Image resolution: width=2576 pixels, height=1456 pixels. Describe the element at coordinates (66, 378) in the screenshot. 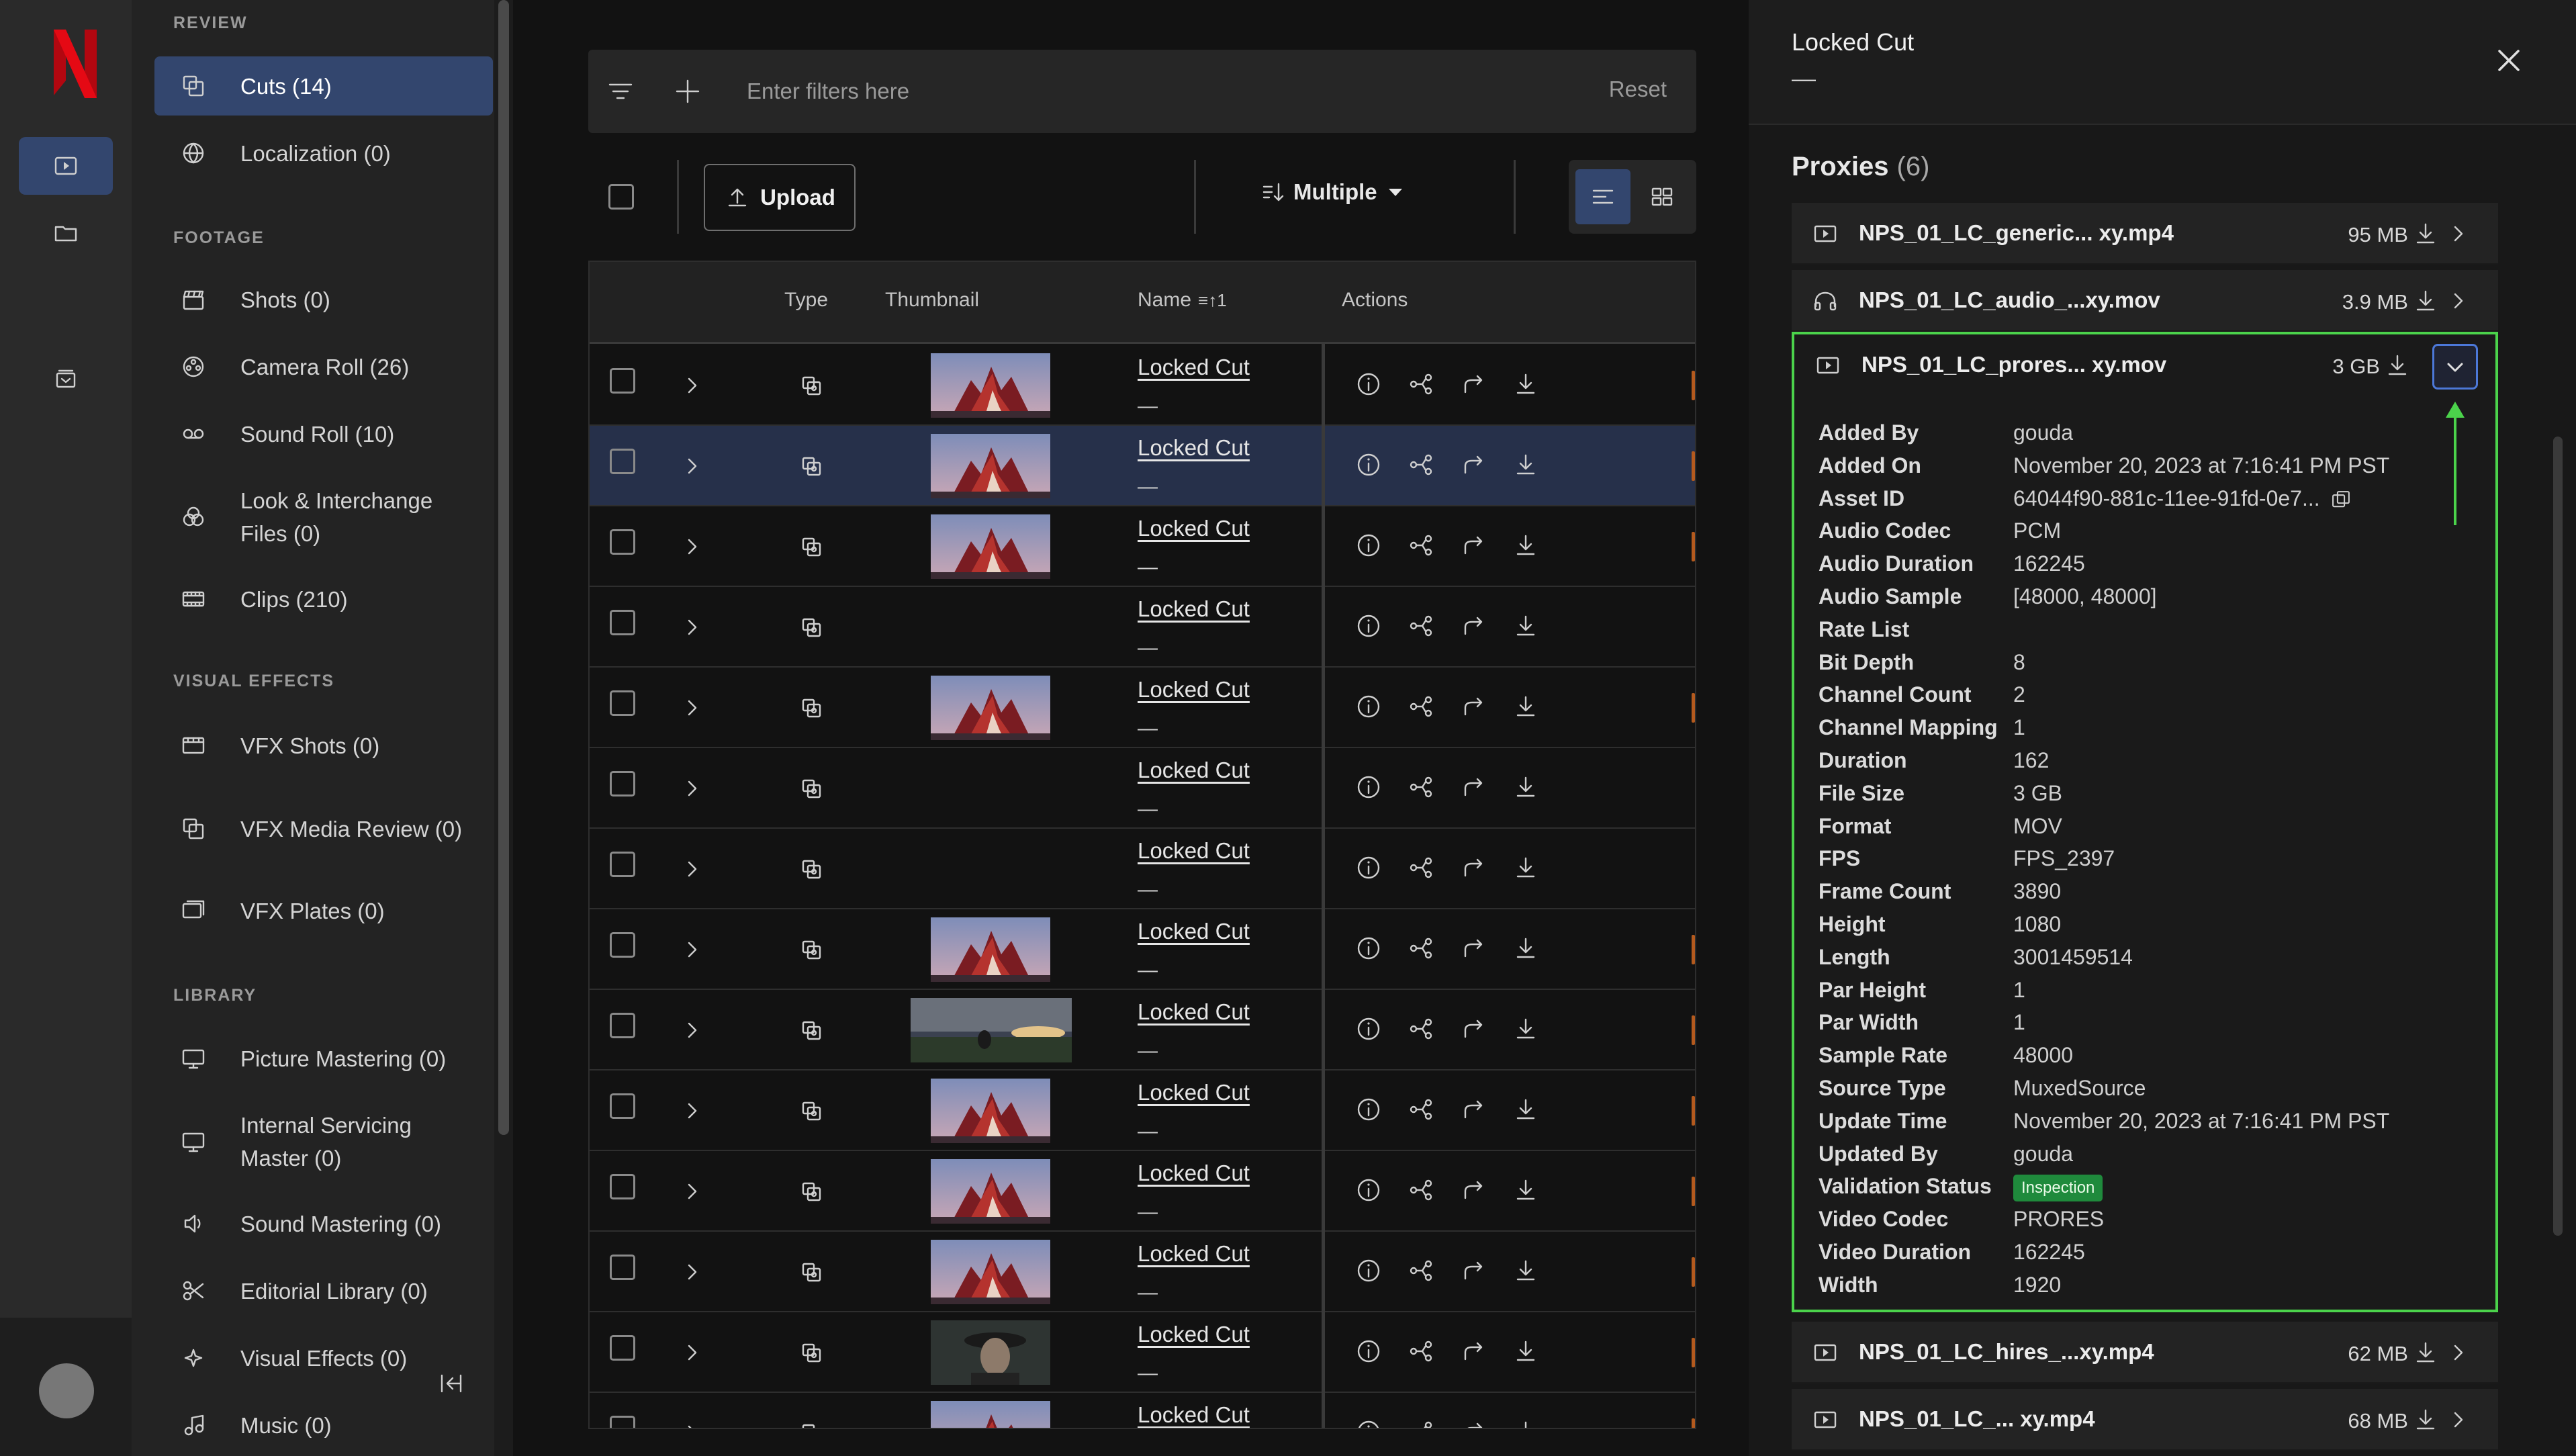

I see `rail-deliveries-button` at that location.